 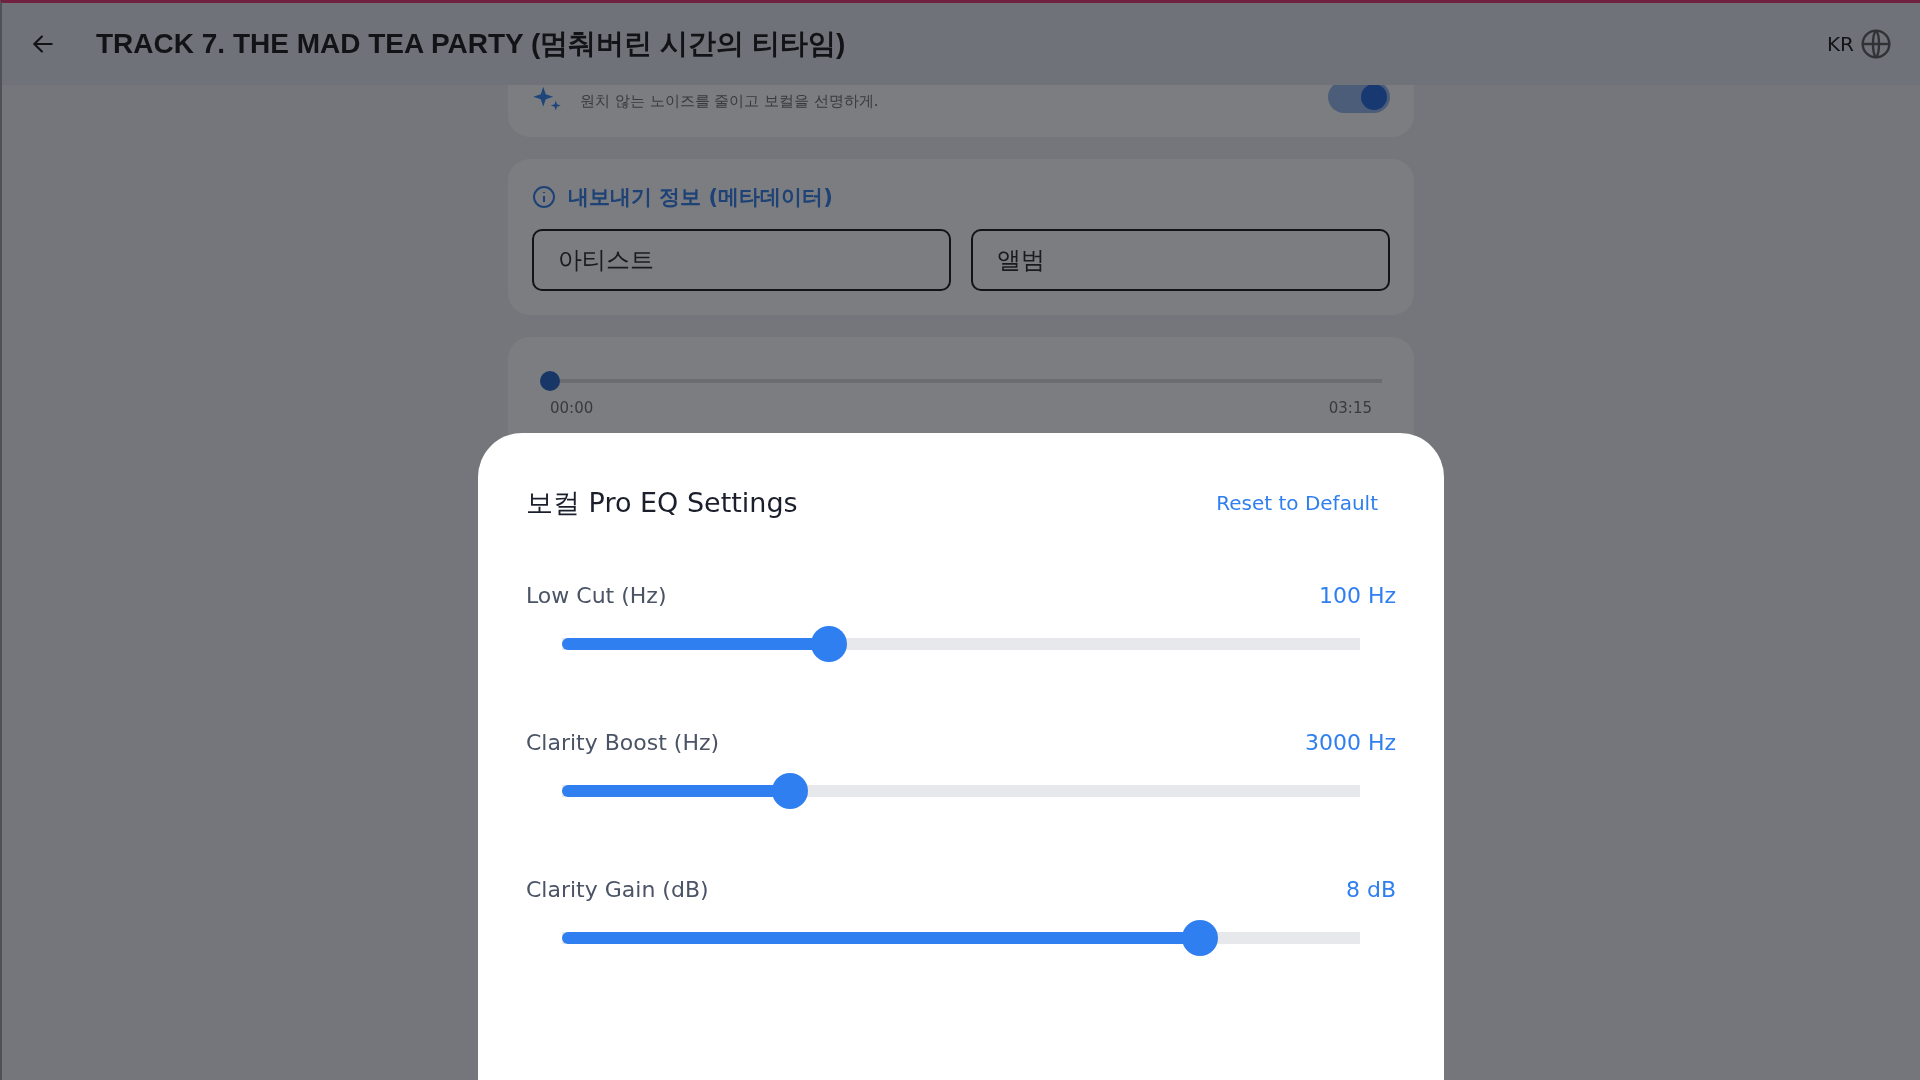 I want to click on total-time: 03:15, so click(x=1350, y=408).